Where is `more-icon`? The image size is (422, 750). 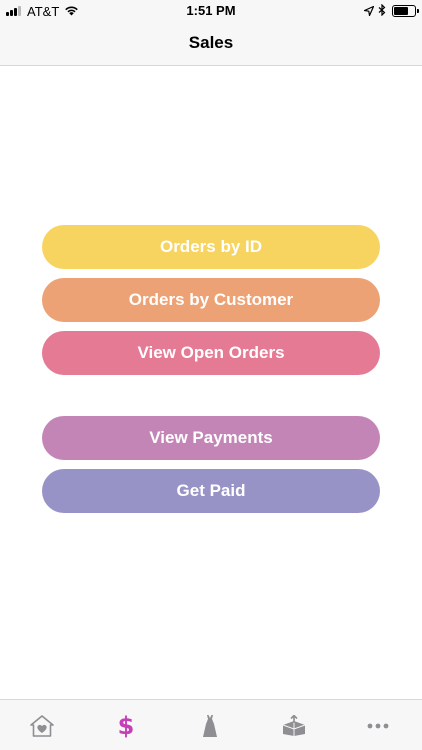 more-icon is located at coordinates (378, 726).